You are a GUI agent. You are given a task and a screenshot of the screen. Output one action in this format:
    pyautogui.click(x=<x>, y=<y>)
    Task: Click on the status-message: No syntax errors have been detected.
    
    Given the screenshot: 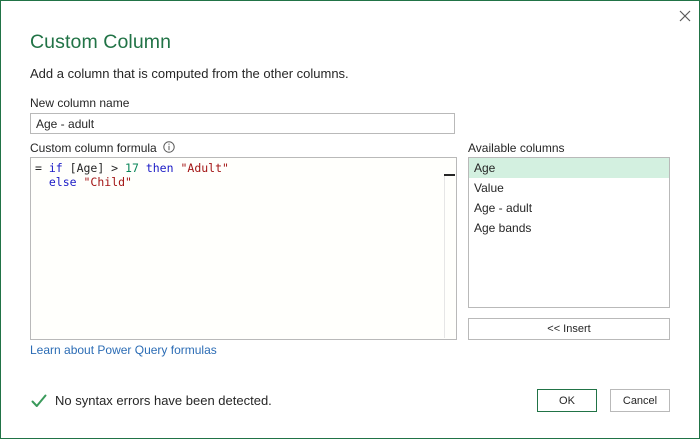 What is the action you would take?
    pyautogui.click(x=163, y=400)
    